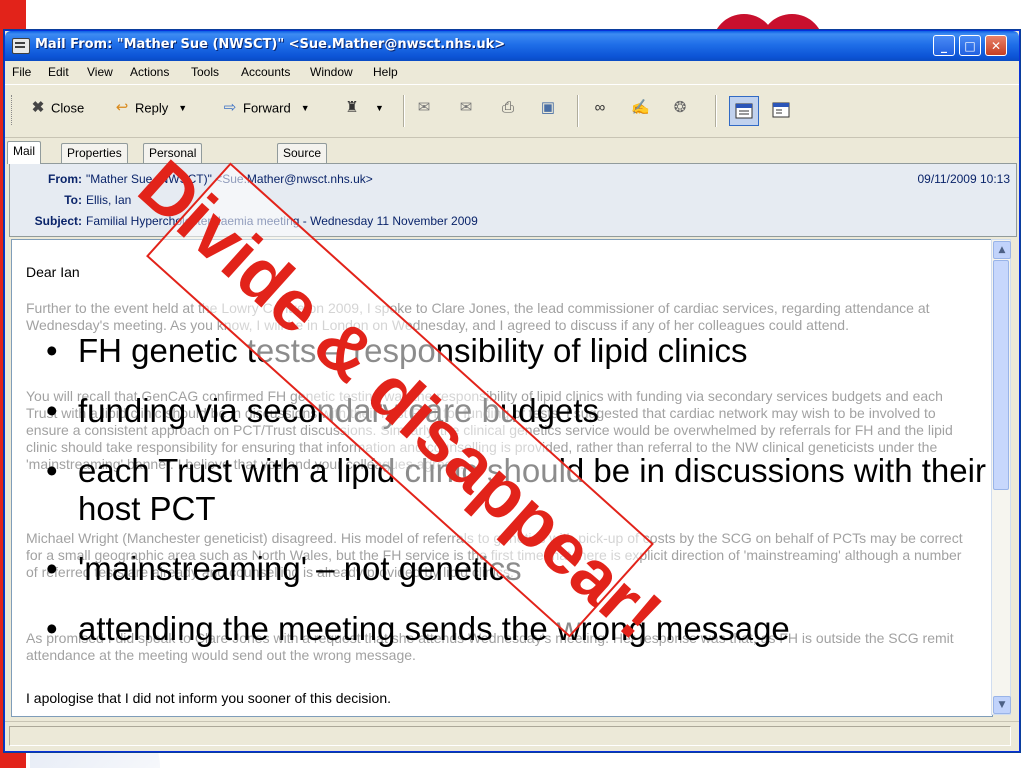  I want to click on reply-dropdown-icon: ▼, so click(182, 108).